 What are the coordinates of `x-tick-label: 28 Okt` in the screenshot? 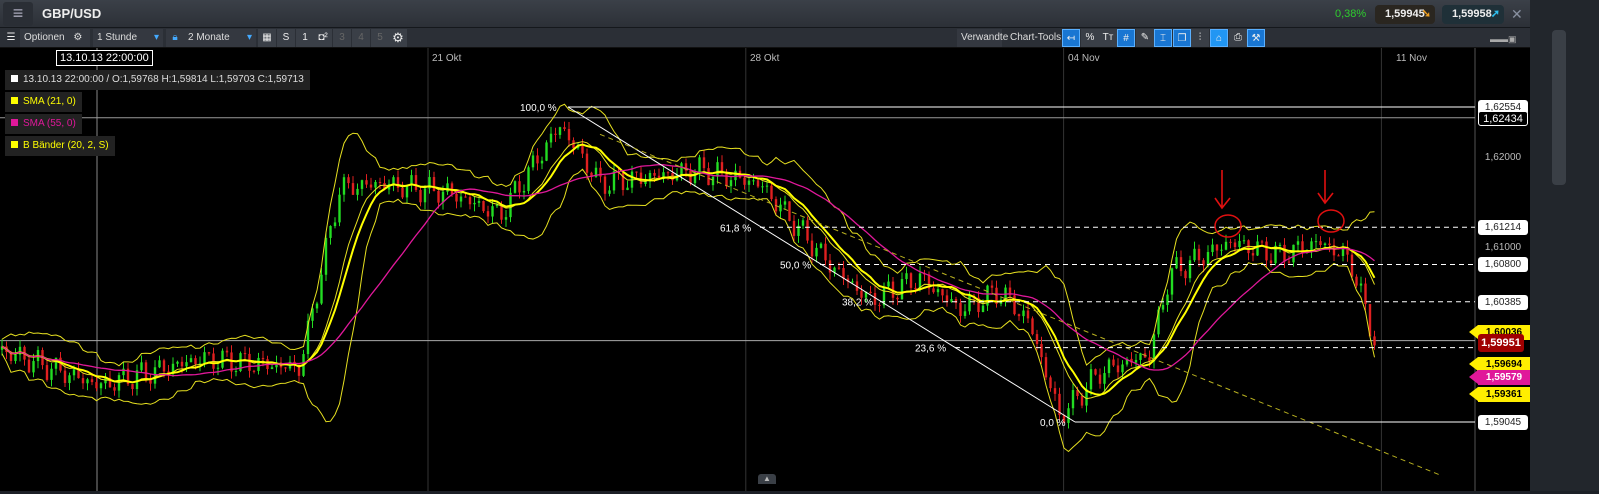 It's located at (765, 58).